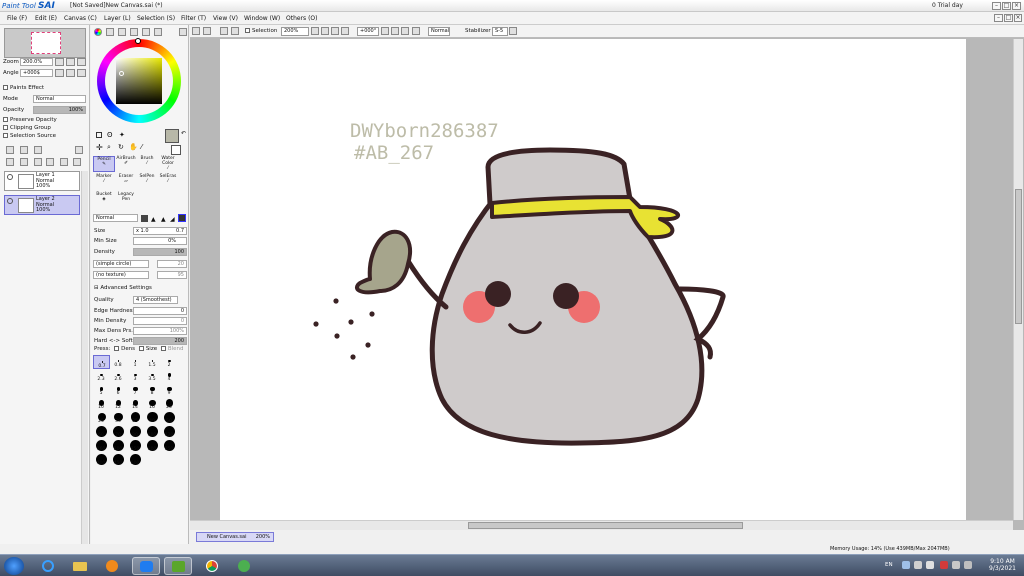  Describe the element at coordinates (118, 460) in the screenshot. I see `brush-size-preset: 450` at that location.